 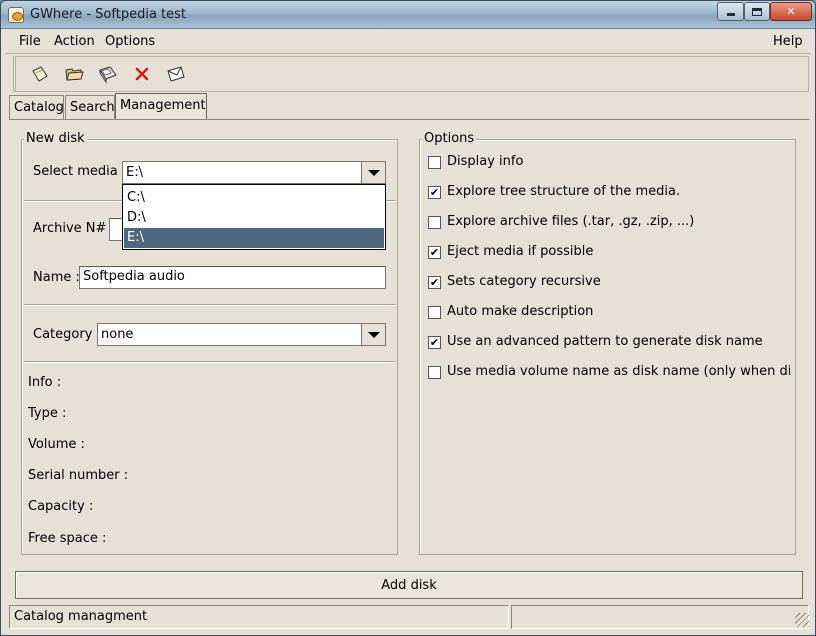 What do you see at coordinates (90, 107) in the screenshot?
I see `tab-search: Search` at bounding box center [90, 107].